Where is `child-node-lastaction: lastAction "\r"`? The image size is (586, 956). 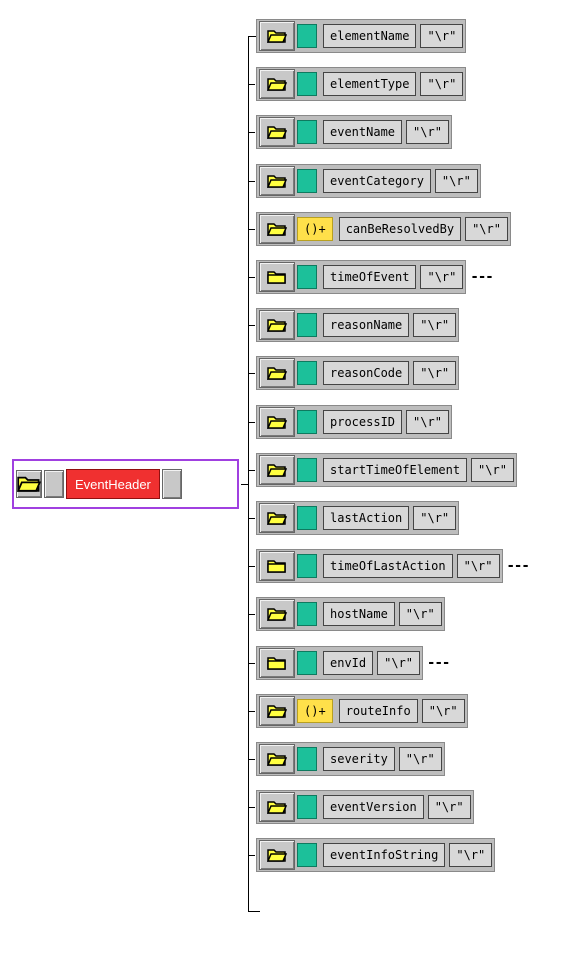 child-node-lastaction: lastAction "\r" is located at coordinates (358, 518).